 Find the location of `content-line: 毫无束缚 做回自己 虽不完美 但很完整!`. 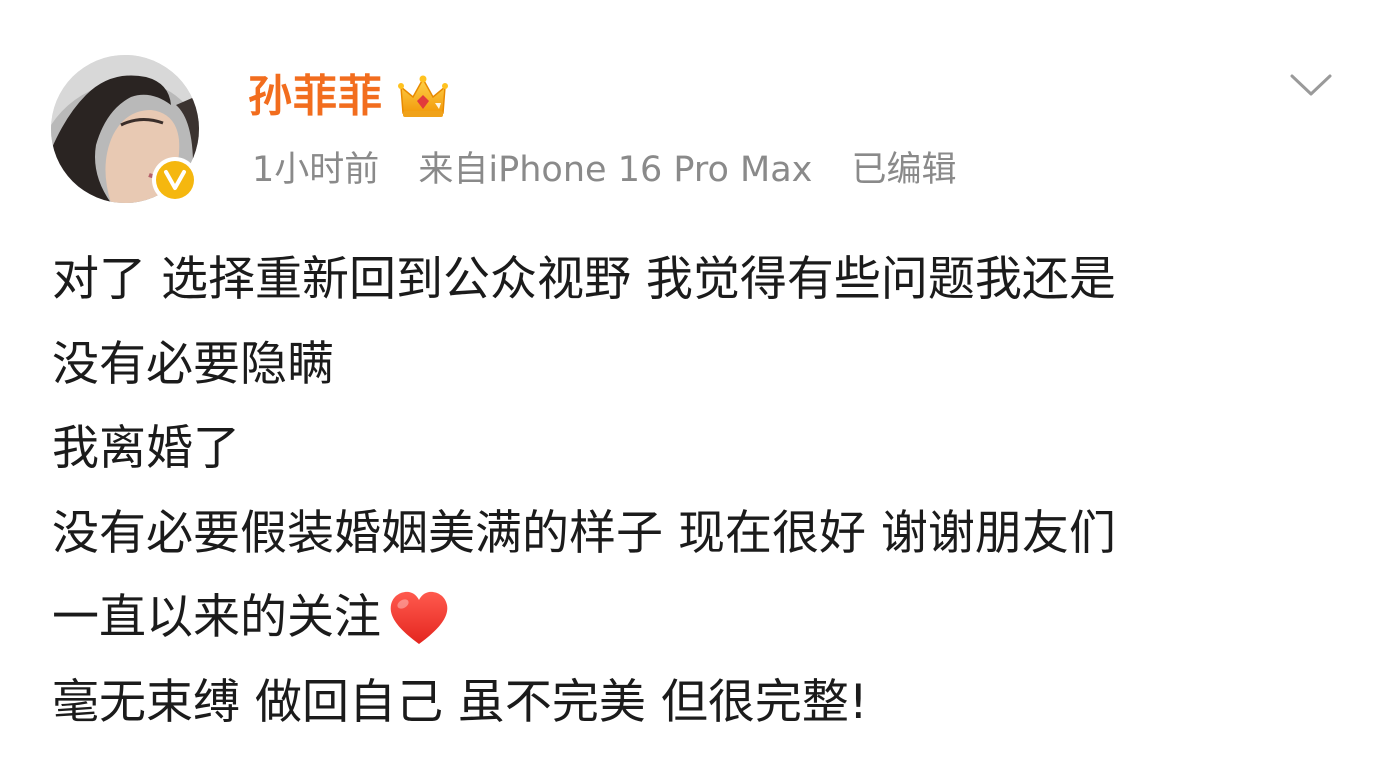

content-line: 毫无束缚 做回自己 虽不完美 但很完整! is located at coordinates (702, 703).